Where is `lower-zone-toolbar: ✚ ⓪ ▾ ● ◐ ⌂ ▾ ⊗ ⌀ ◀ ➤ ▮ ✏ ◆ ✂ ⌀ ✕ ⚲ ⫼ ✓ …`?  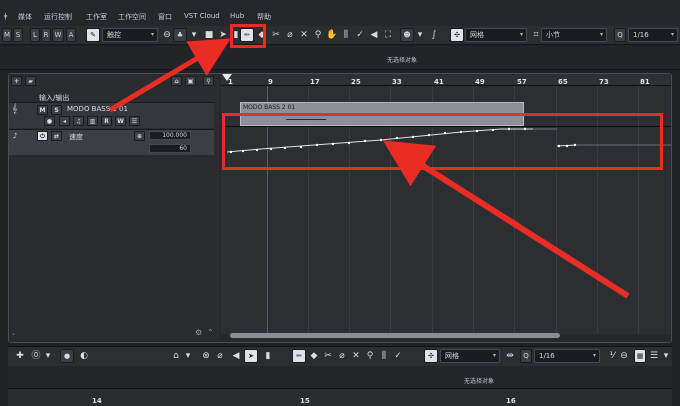 lower-zone-toolbar: ✚ ⓪ ▾ ● ◐ ⌂ ▾ ⊗ ⌀ ◀ ➤ ▮ ✏ ◆ ✂ ⌀ ✕ ⚲ ⫼ ✓ … is located at coordinates (340, 356).